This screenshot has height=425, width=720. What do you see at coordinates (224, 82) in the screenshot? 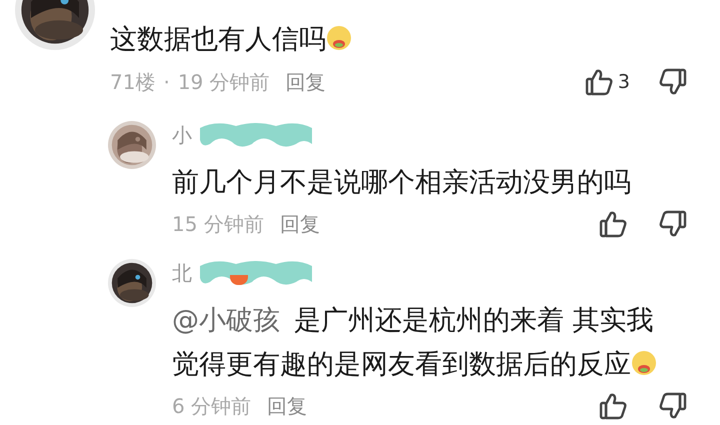
I see `comment-time: 19 分钟前` at bounding box center [224, 82].